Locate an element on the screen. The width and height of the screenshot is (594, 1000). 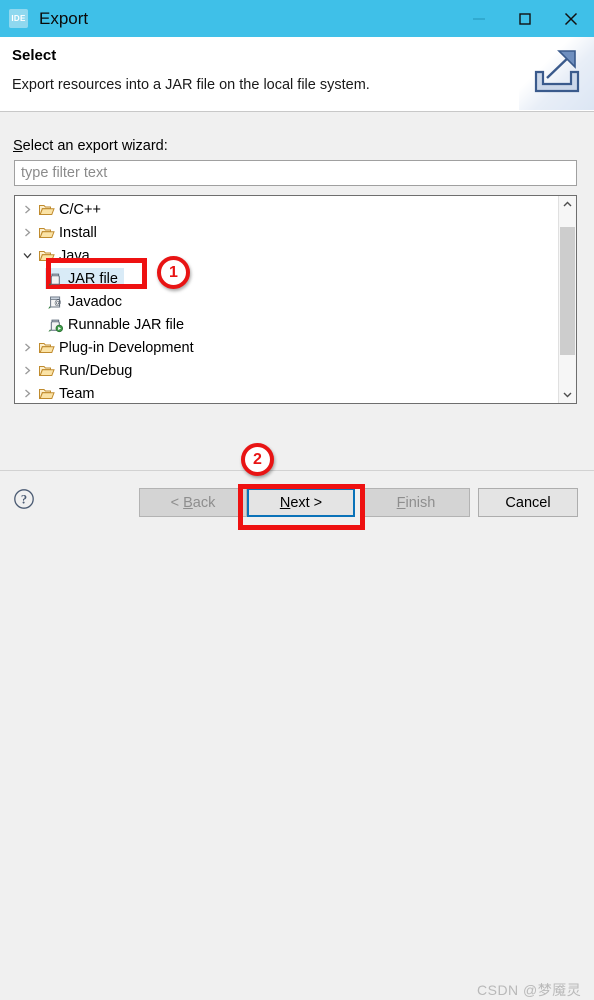
finish-button-label: Finish is located at coordinates (416, 502).